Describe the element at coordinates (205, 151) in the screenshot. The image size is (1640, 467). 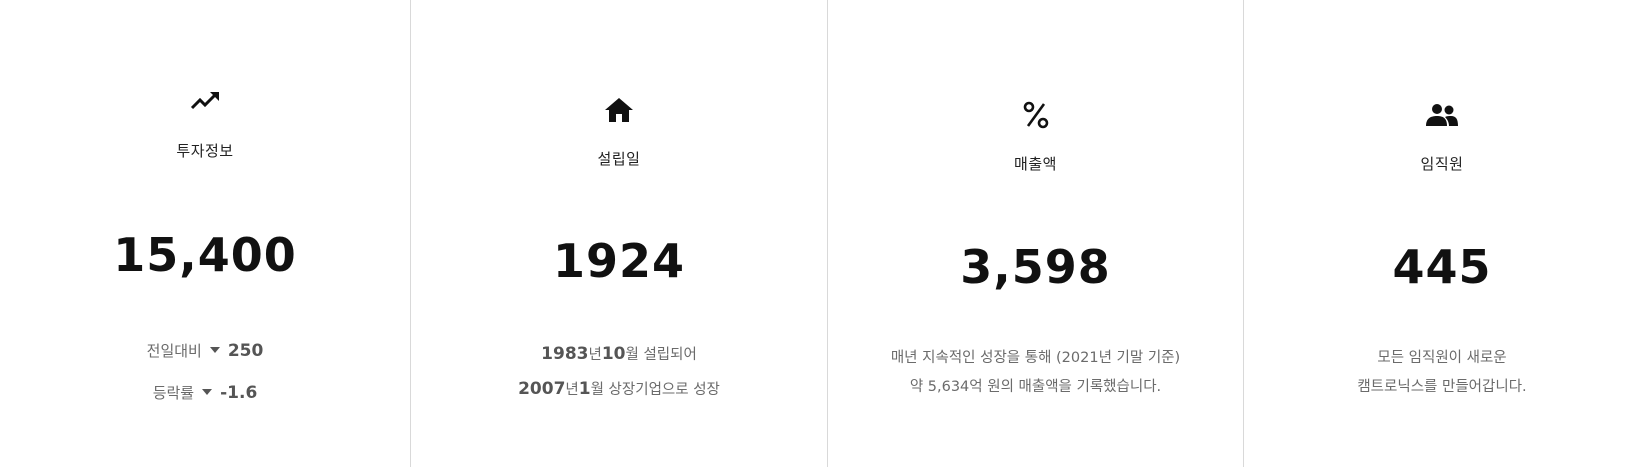
I see `card-label: 투자정보` at that location.